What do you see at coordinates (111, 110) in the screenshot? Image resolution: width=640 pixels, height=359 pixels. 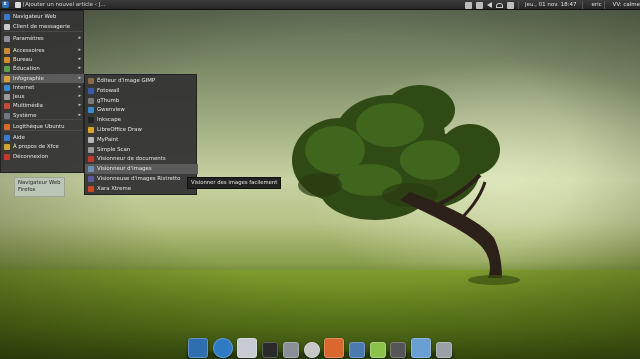 I see `submenu-item-label: Gwenview` at bounding box center [111, 110].